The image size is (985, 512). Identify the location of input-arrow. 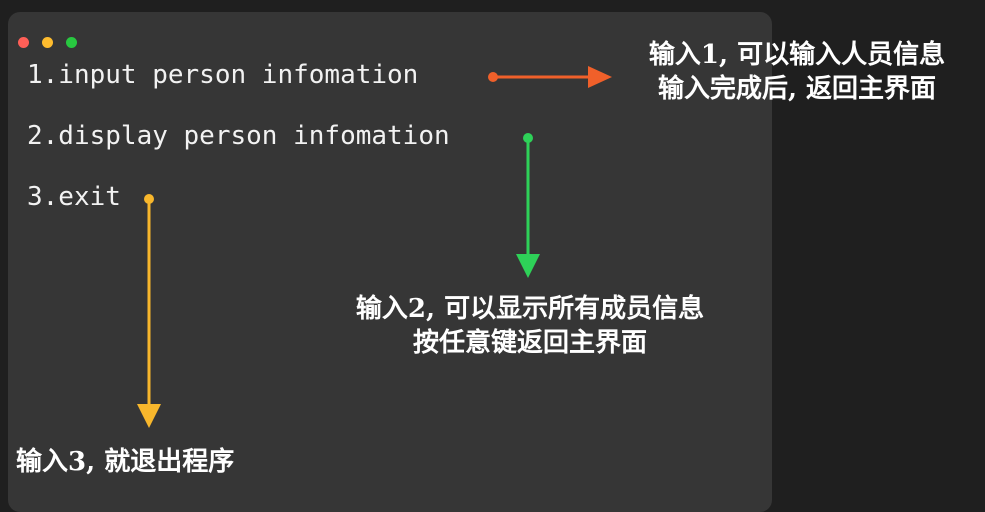
(550, 77).